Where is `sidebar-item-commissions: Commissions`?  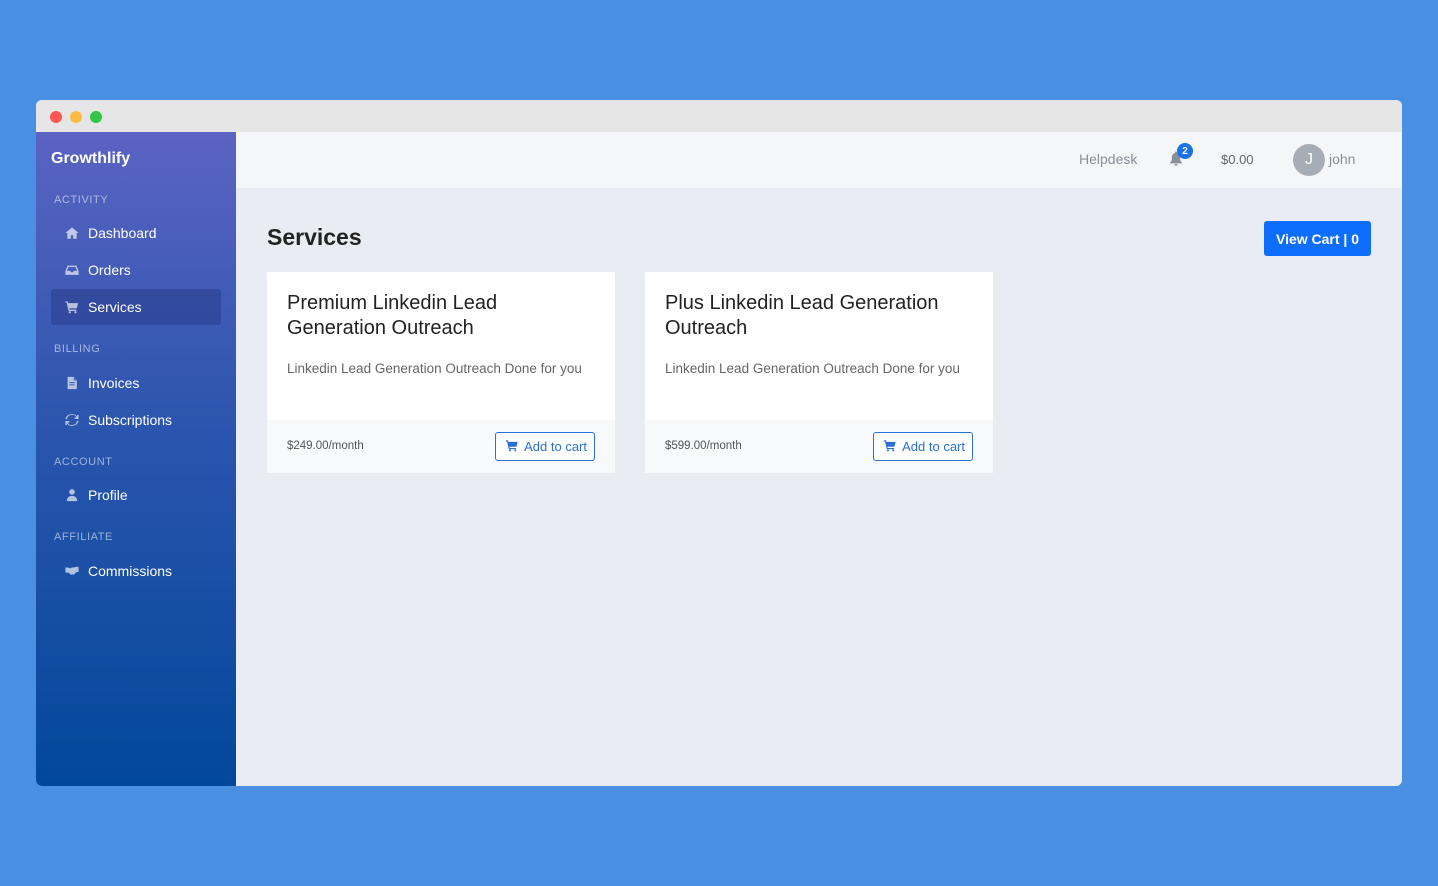 sidebar-item-commissions: Commissions is located at coordinates (136, 571).